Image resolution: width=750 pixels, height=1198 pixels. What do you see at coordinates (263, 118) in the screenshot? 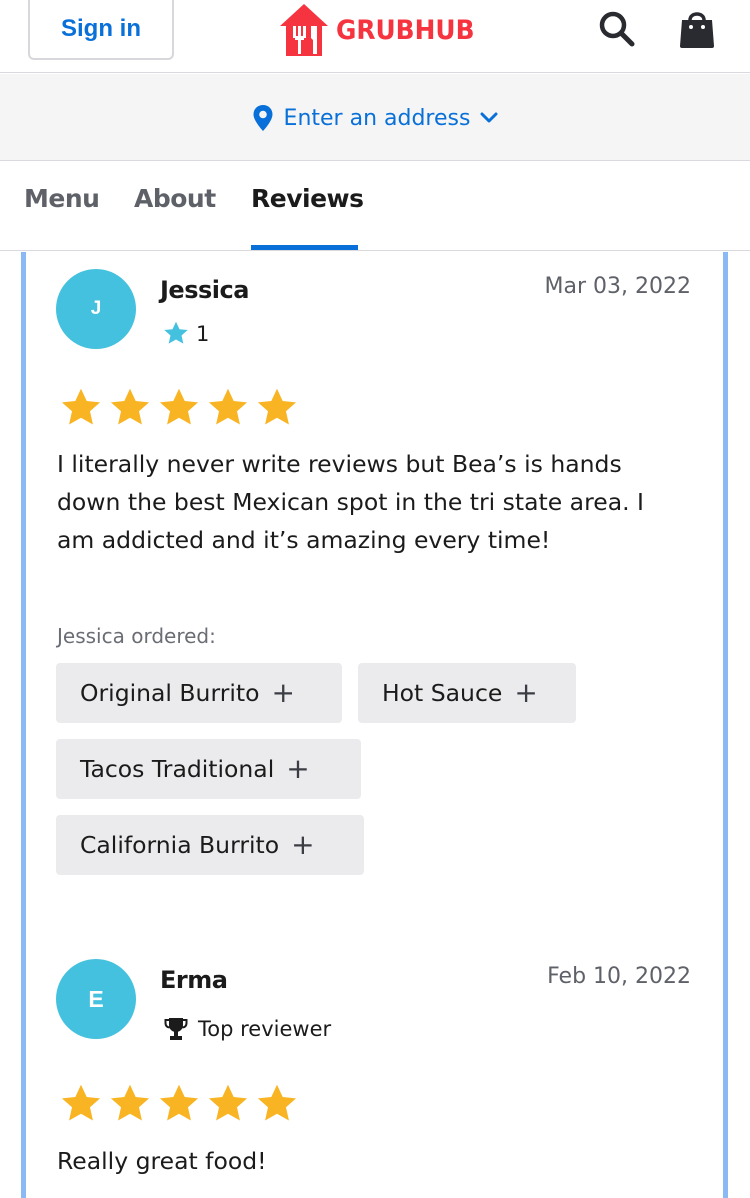
I see `location-pin-icon` at bounding box center [263, 118].